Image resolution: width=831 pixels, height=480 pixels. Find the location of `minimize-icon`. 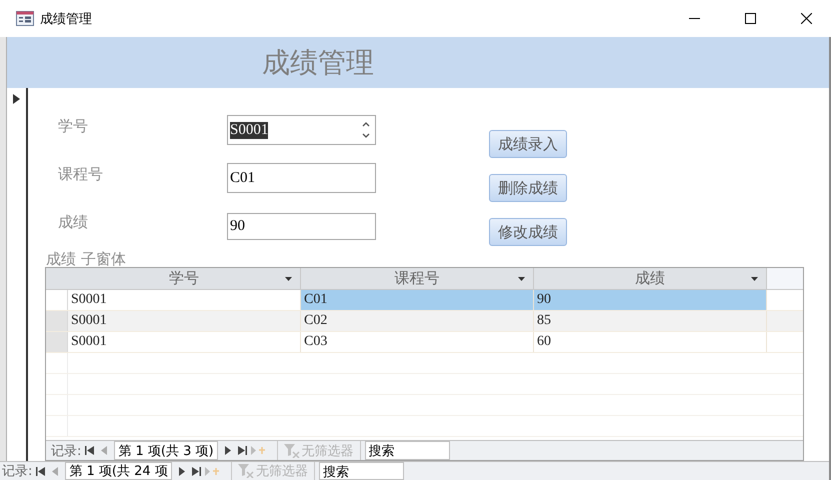

minimize-icon is located at coordinates (694, 19).